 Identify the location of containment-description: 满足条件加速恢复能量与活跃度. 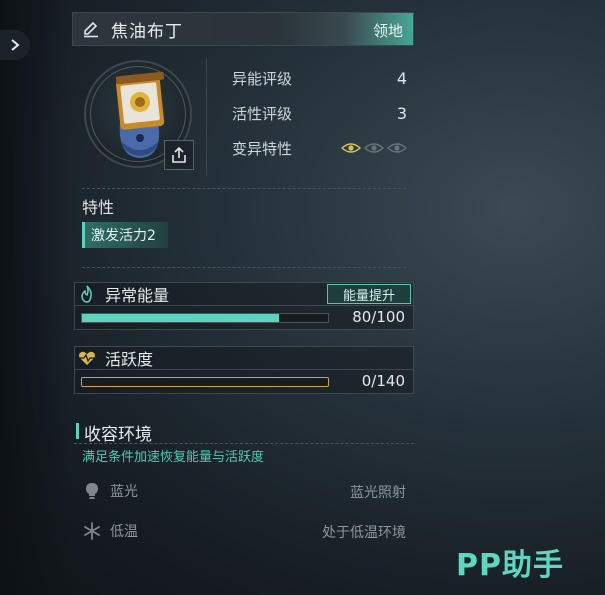
(173, 457).